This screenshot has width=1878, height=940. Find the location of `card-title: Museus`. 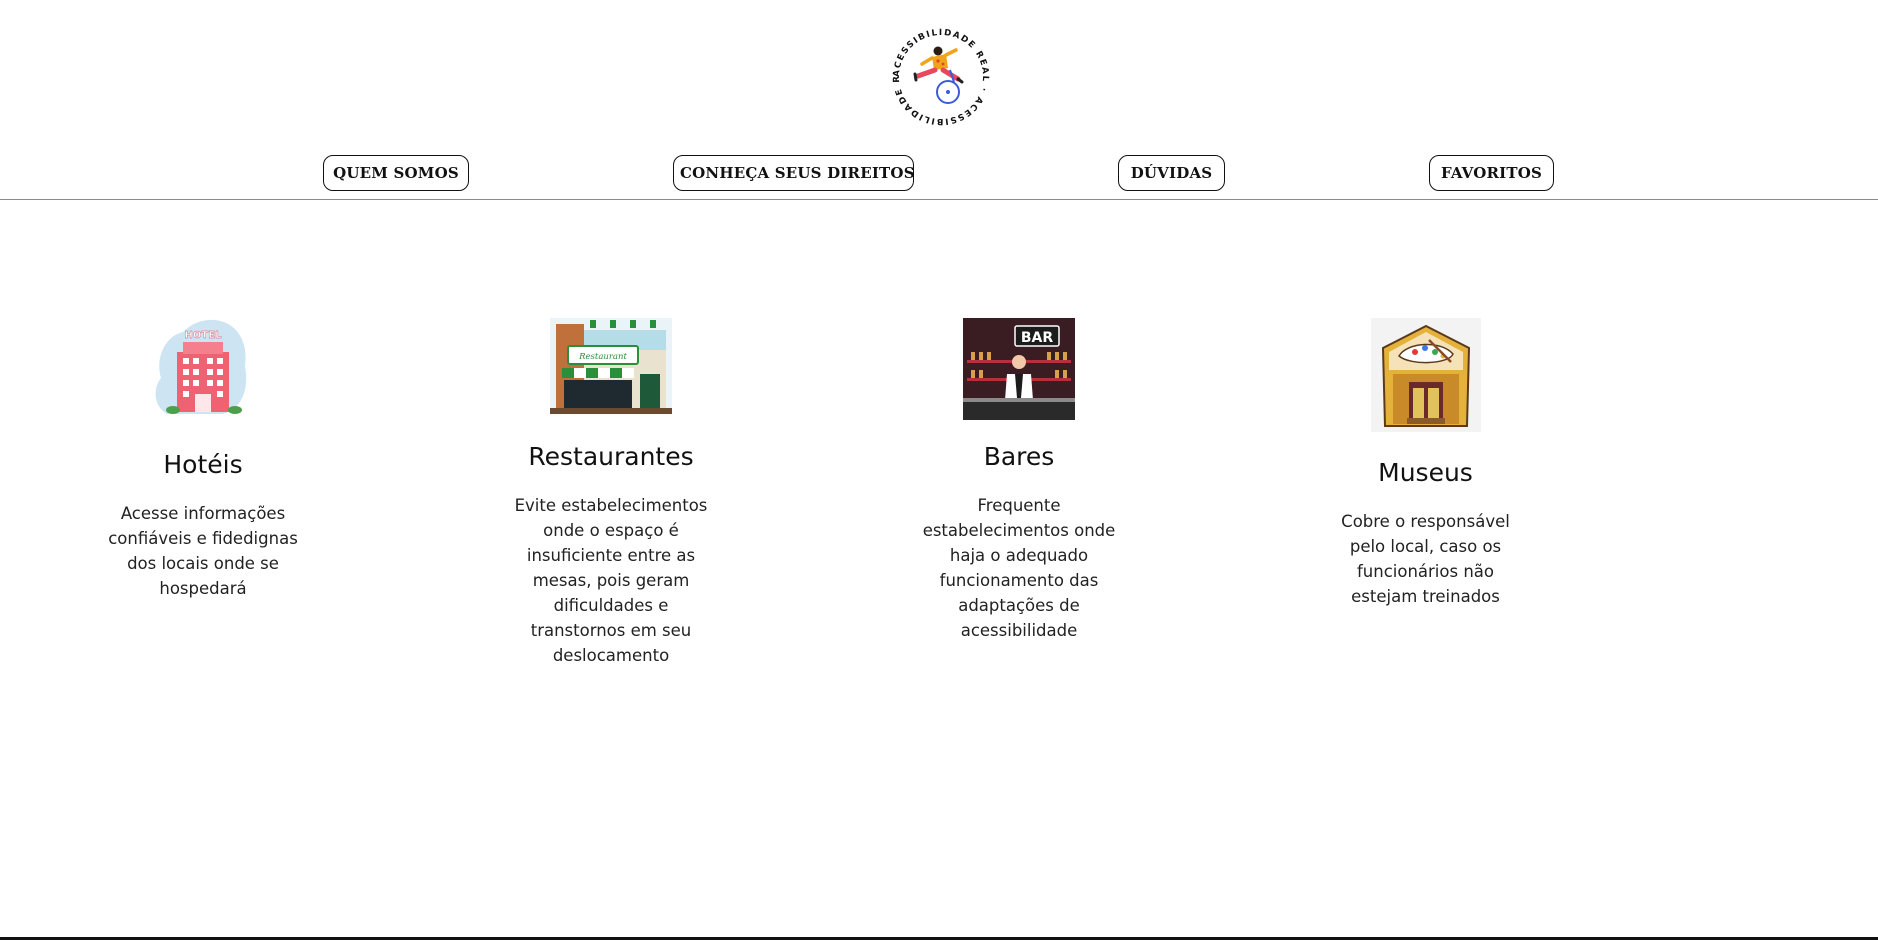

card-title: Museus is located at coordinates (1425, 472).